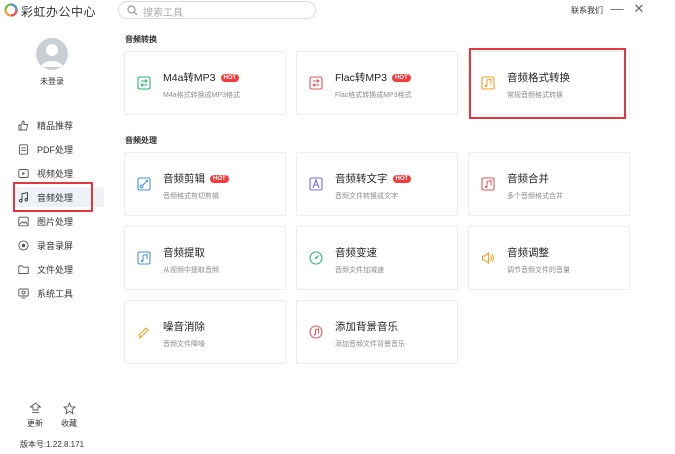 The image size is (675, 454). I want to click on search-icon, so click(132, 10).